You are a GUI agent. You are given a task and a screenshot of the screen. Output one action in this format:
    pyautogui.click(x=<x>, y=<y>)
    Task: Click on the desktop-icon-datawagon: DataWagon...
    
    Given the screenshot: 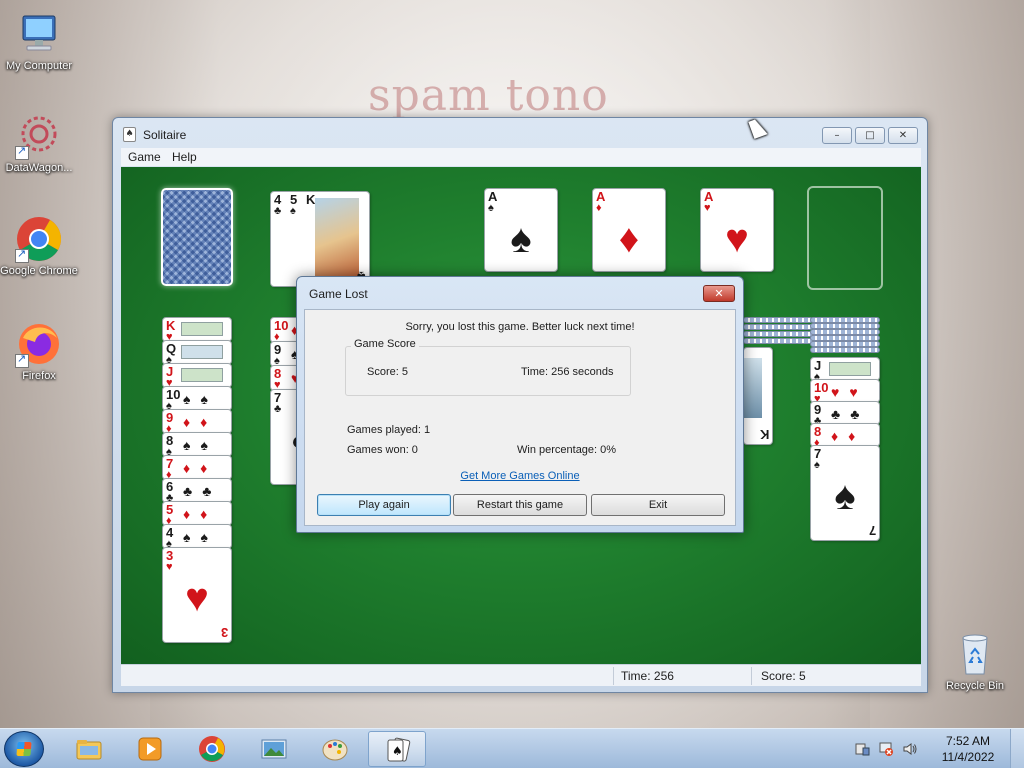 What is the action you would take?
    pyautogui.click(x=39, y=143)
    